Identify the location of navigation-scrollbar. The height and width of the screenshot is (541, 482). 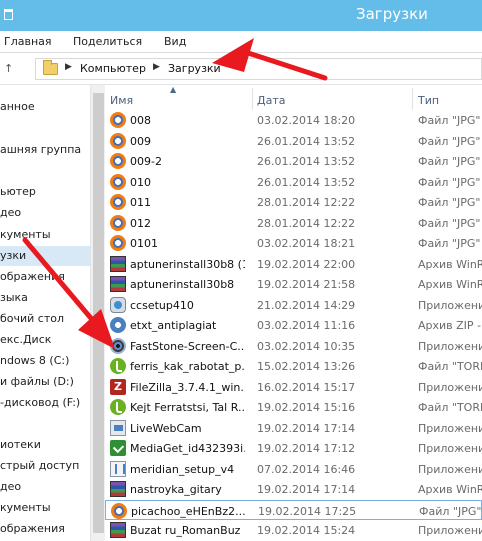
(97, 313).